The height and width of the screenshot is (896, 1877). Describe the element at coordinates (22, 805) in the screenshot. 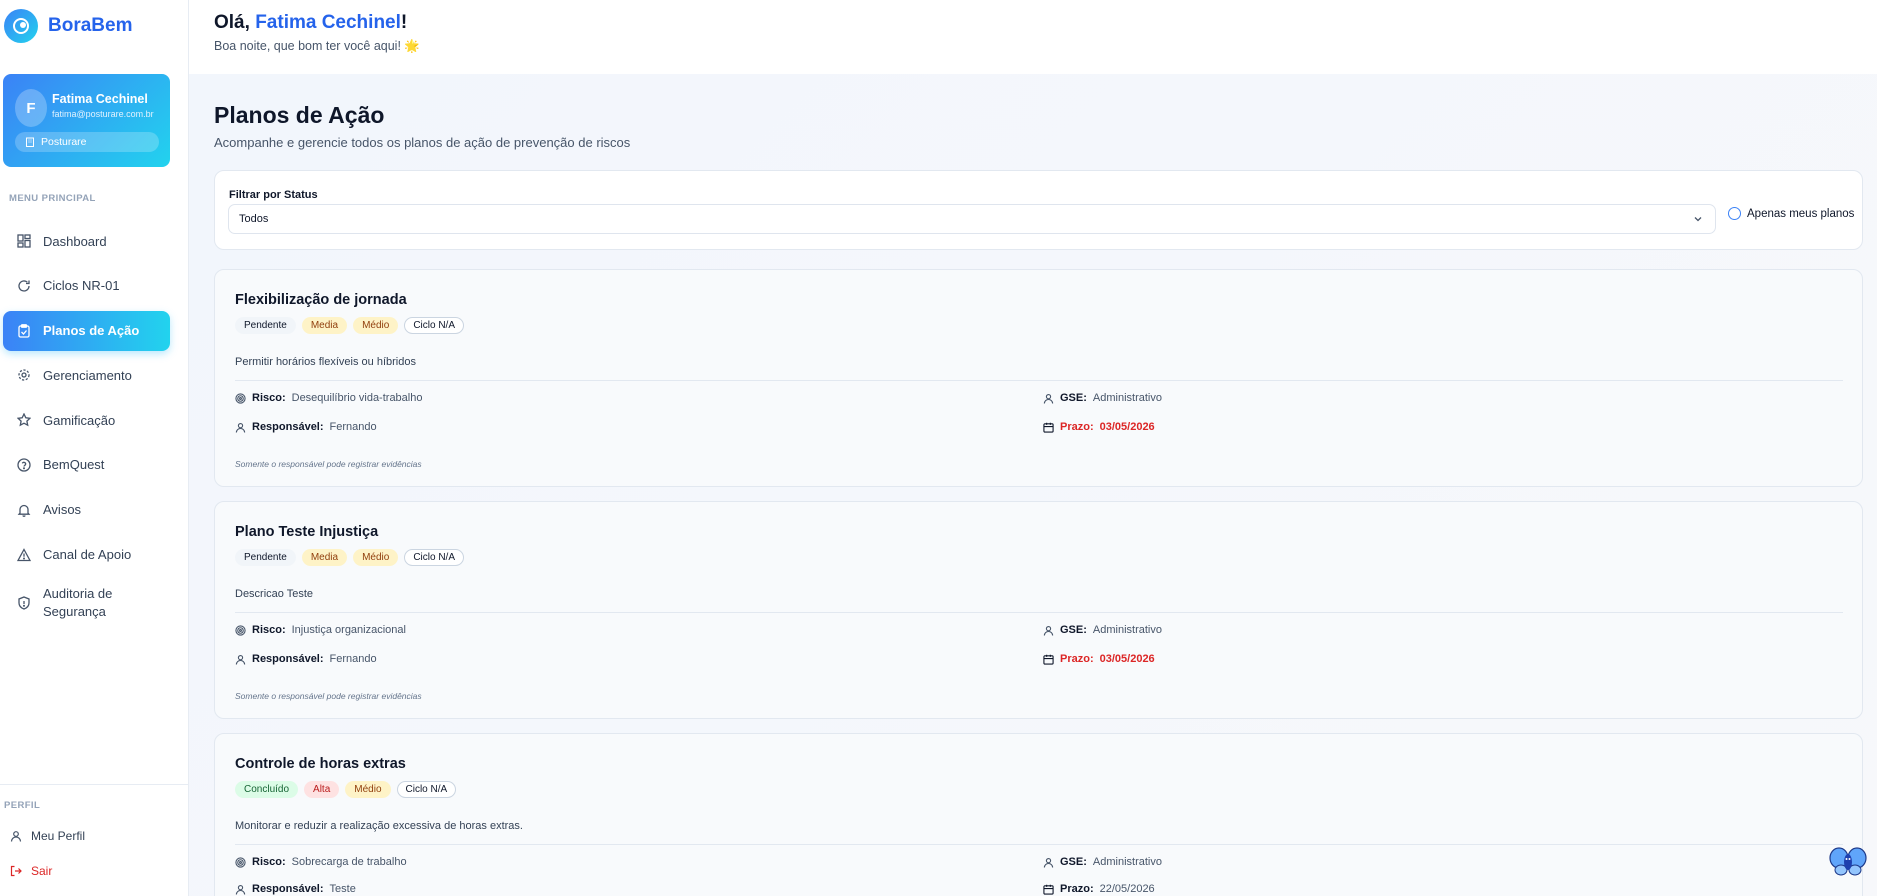

I see `profile-section-label: PERFIL` at that location.